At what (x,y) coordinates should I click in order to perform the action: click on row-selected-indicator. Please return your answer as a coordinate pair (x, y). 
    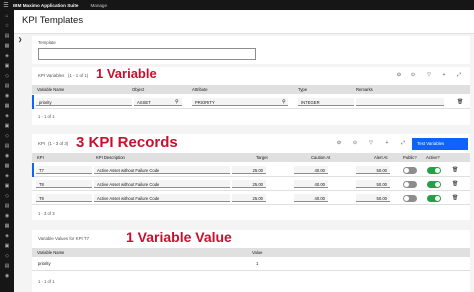
    Looking at the image, I should click on (33, 170).